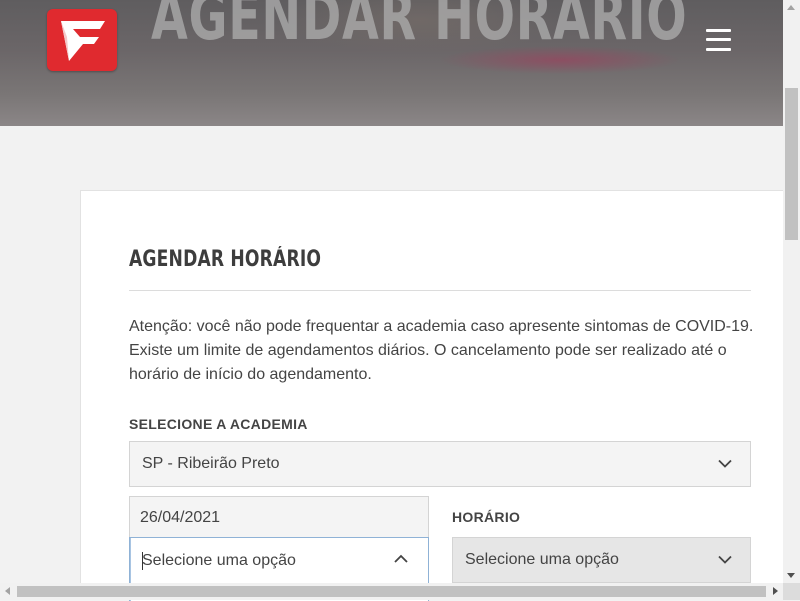 The width and height of the screenshot is (800, 601). Describe the element at coordinates (791, 7) in the screenshot. I see `scroll-up-arrow-icon` at that location.